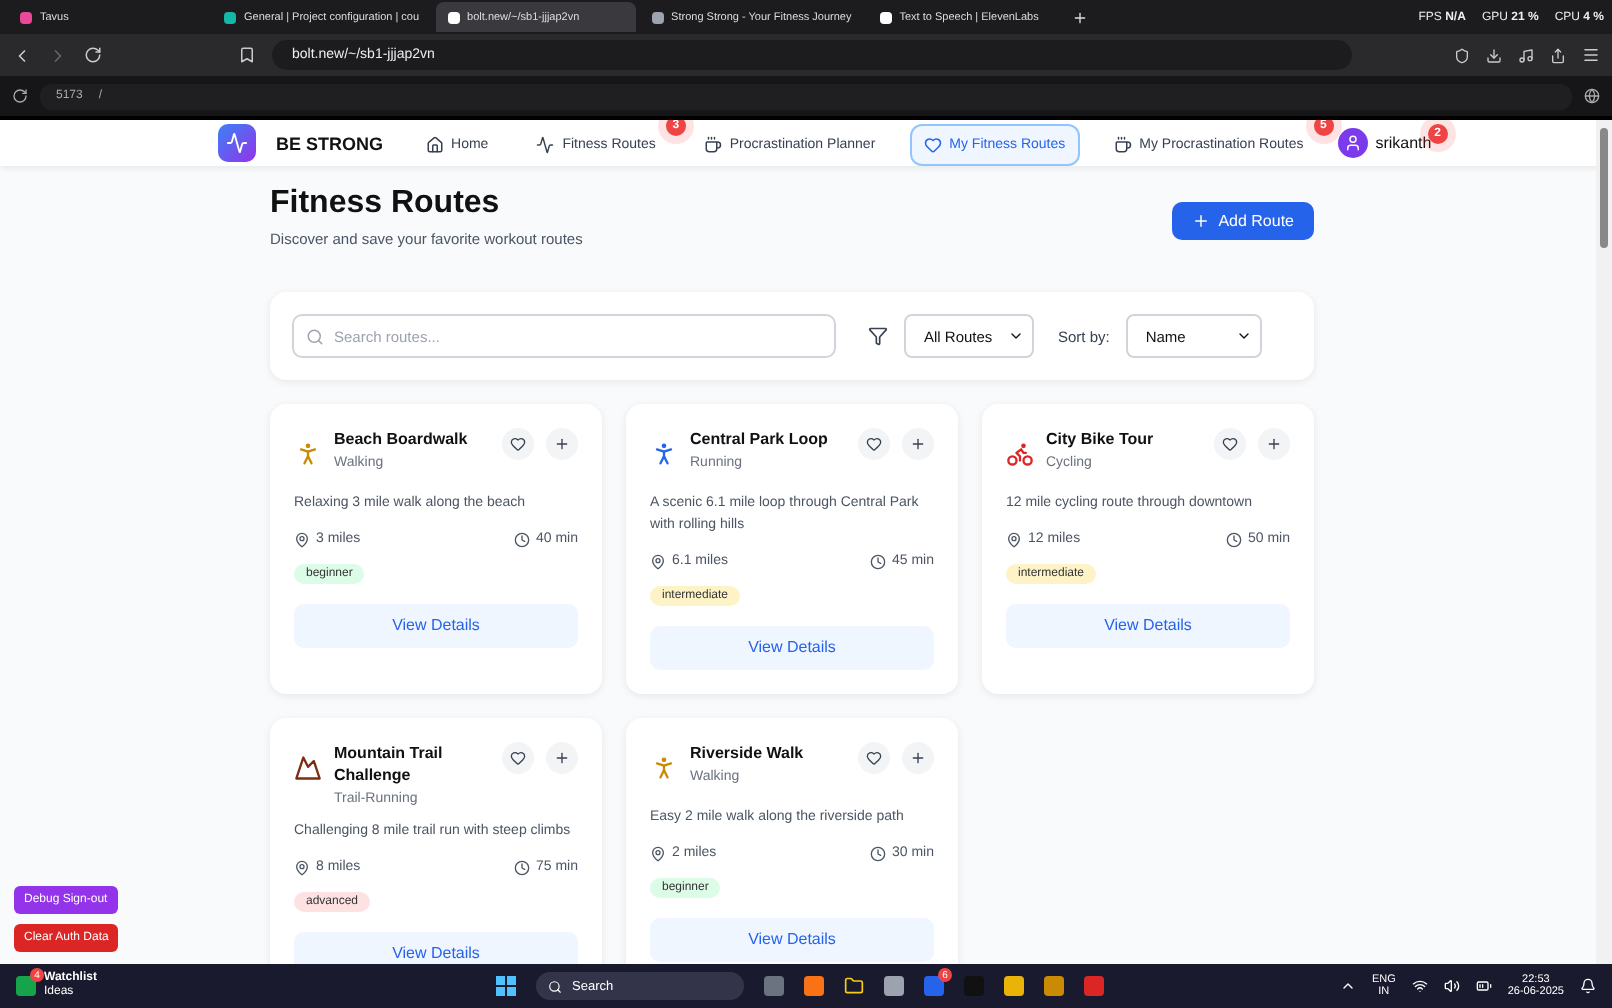 The height and width of the screenshot is (1008, 1612). I want to click on brand-name: BE STRONG, so click(330, 143).